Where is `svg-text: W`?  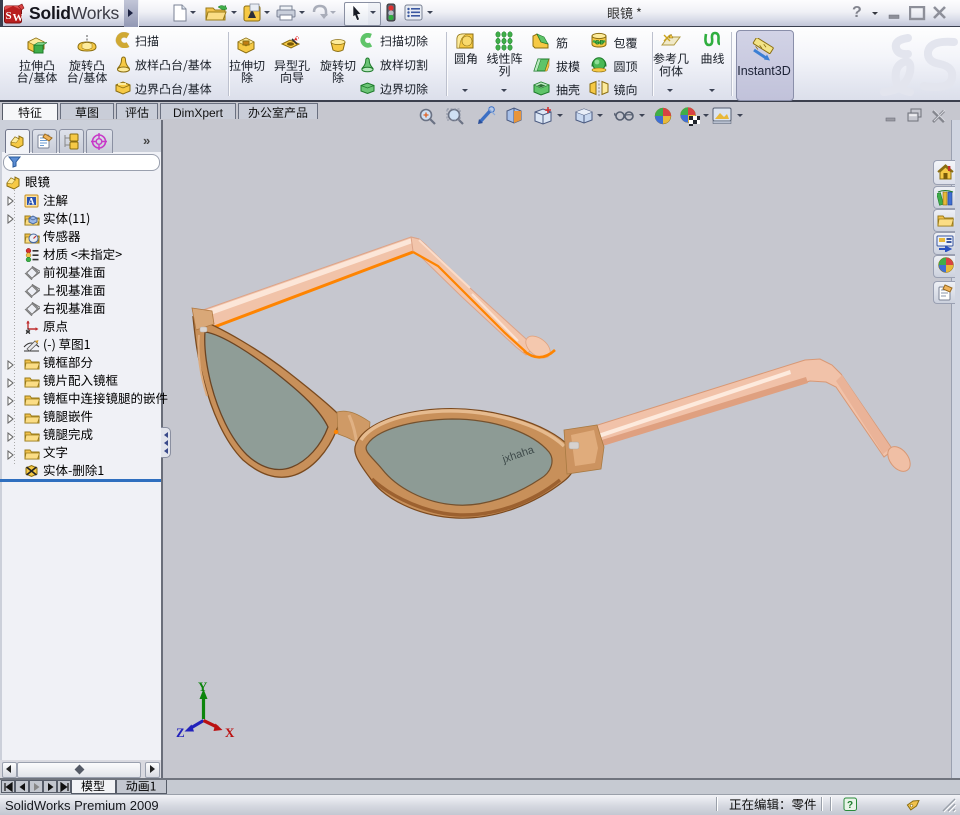 svg-text: W is located at coordinates (18, 18).